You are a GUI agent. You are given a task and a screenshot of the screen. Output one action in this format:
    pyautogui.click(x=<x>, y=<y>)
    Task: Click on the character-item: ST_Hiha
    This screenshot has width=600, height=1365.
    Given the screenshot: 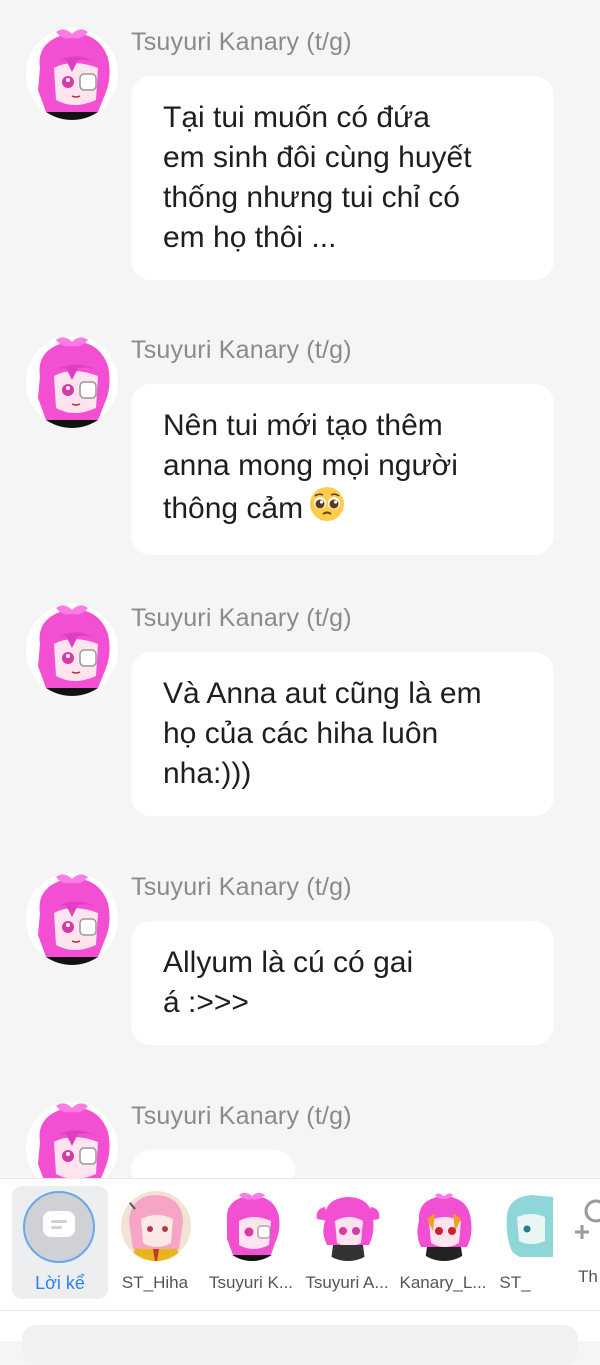 What is the action you would take?
    pyautogui.click(x=155, y=1245)
    